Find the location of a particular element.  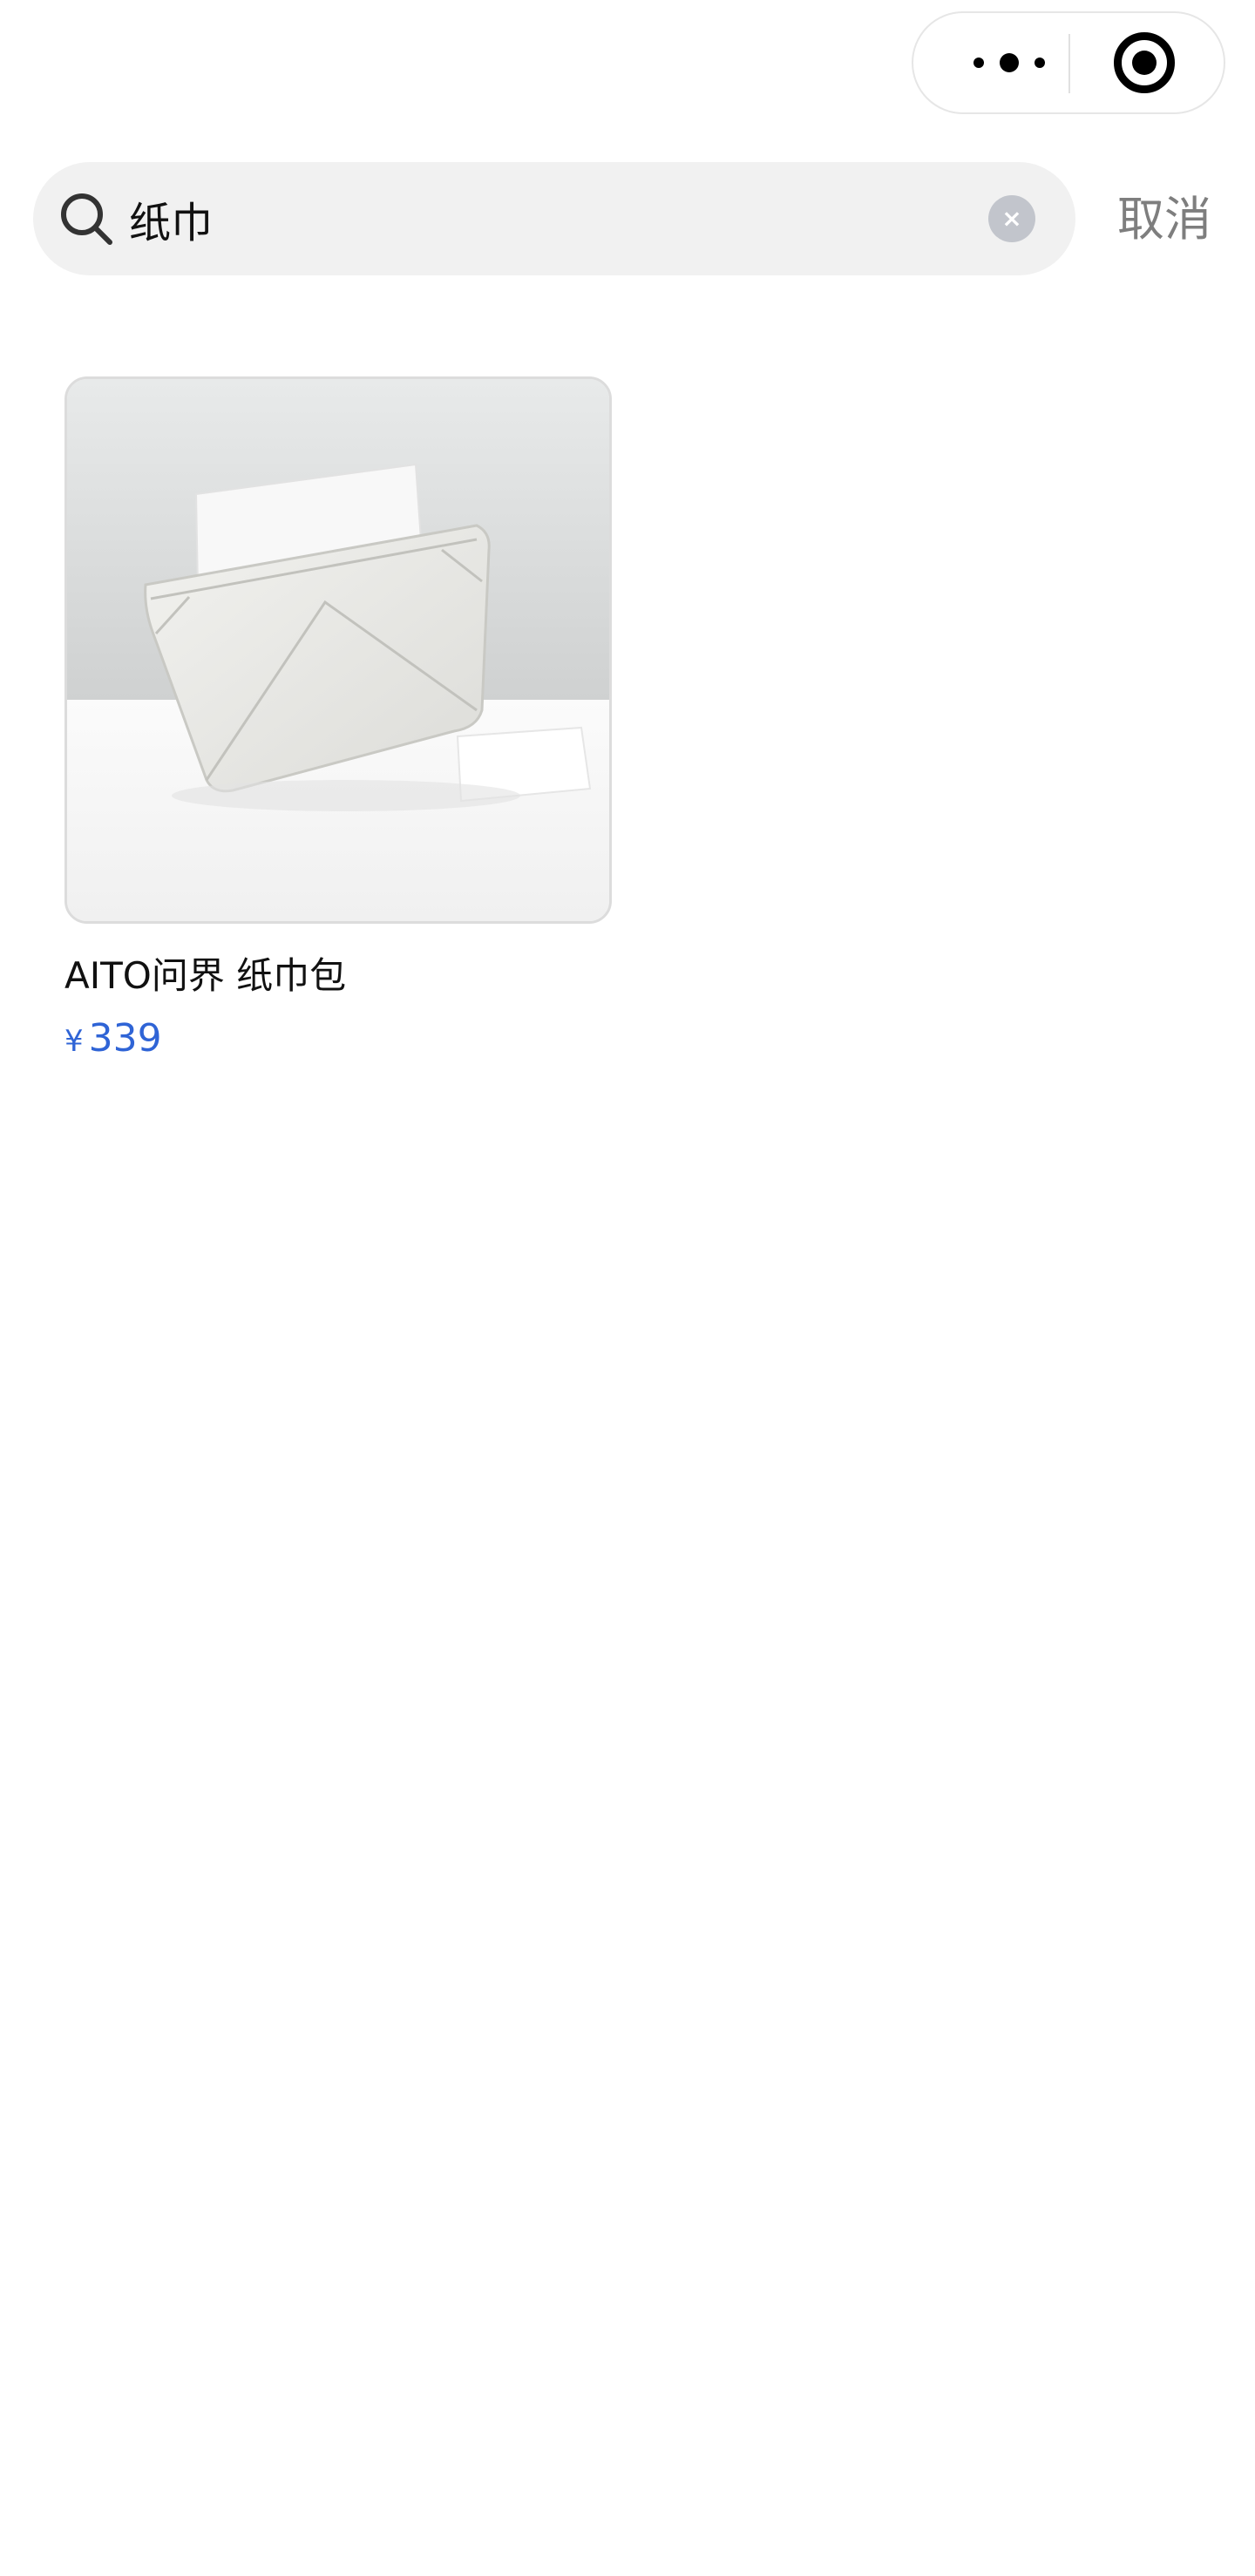

capsule-menu is located at coordinates (1068, 62).